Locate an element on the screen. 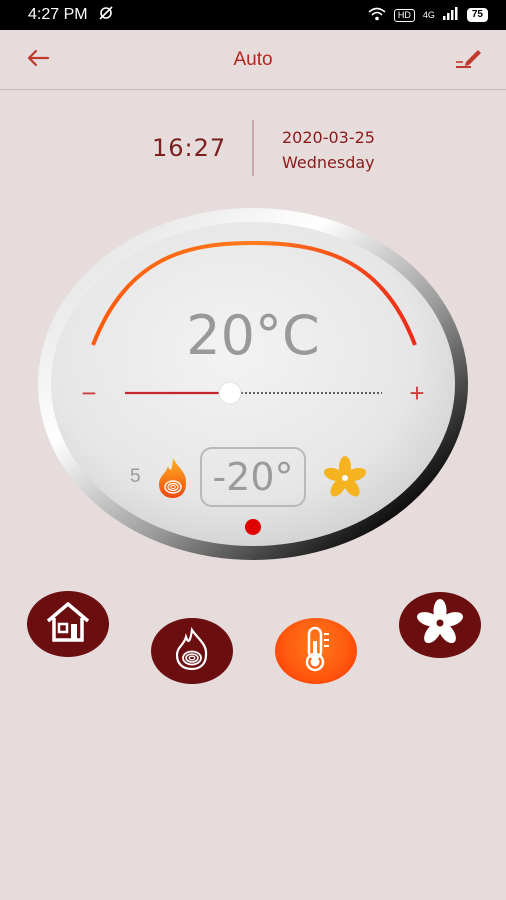  decrease-temp-button: − is located at coordinates (89, 393).